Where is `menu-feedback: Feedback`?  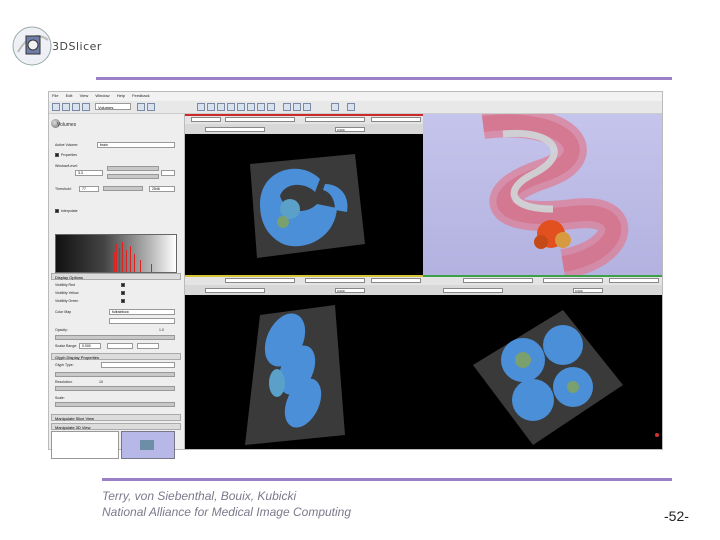 menu-feedback: Feedback is located at coordinates (141, 95).